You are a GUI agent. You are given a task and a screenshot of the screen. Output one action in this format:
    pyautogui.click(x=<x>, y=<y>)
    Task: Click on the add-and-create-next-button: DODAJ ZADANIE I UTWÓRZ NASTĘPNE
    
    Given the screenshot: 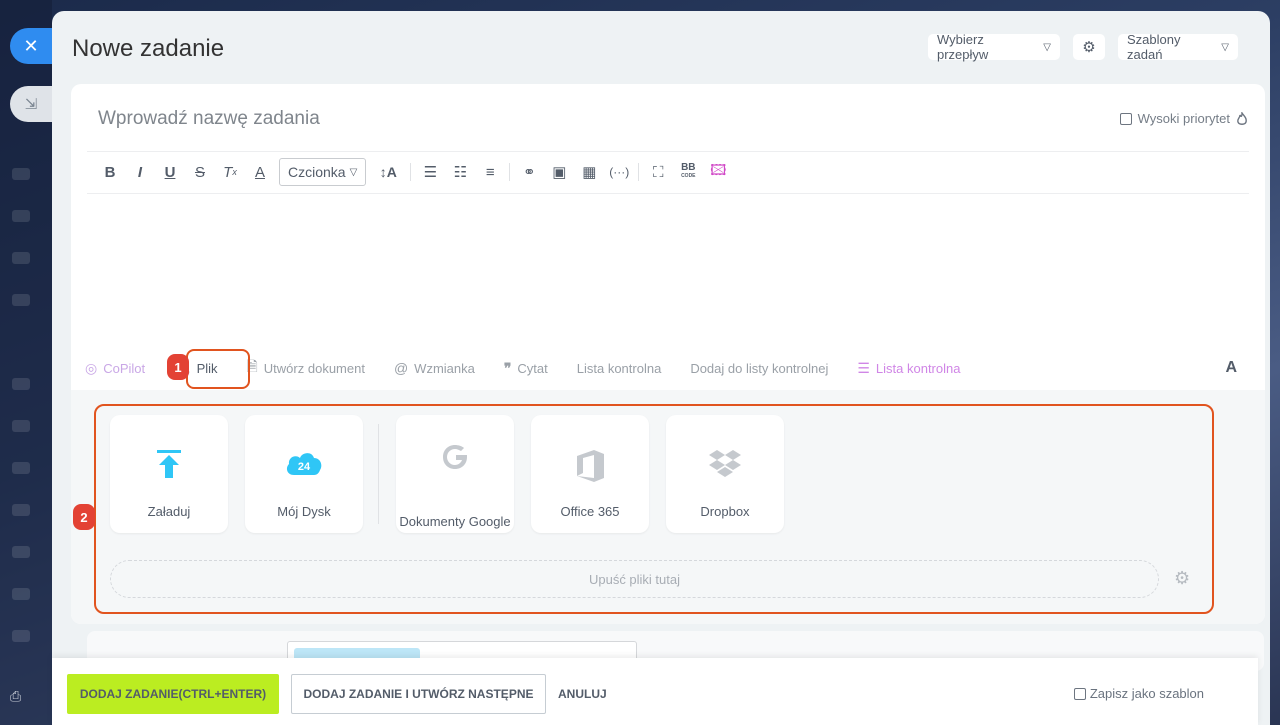 What is the action you would take?
    pyautogui.click(x=418, y=694)
    